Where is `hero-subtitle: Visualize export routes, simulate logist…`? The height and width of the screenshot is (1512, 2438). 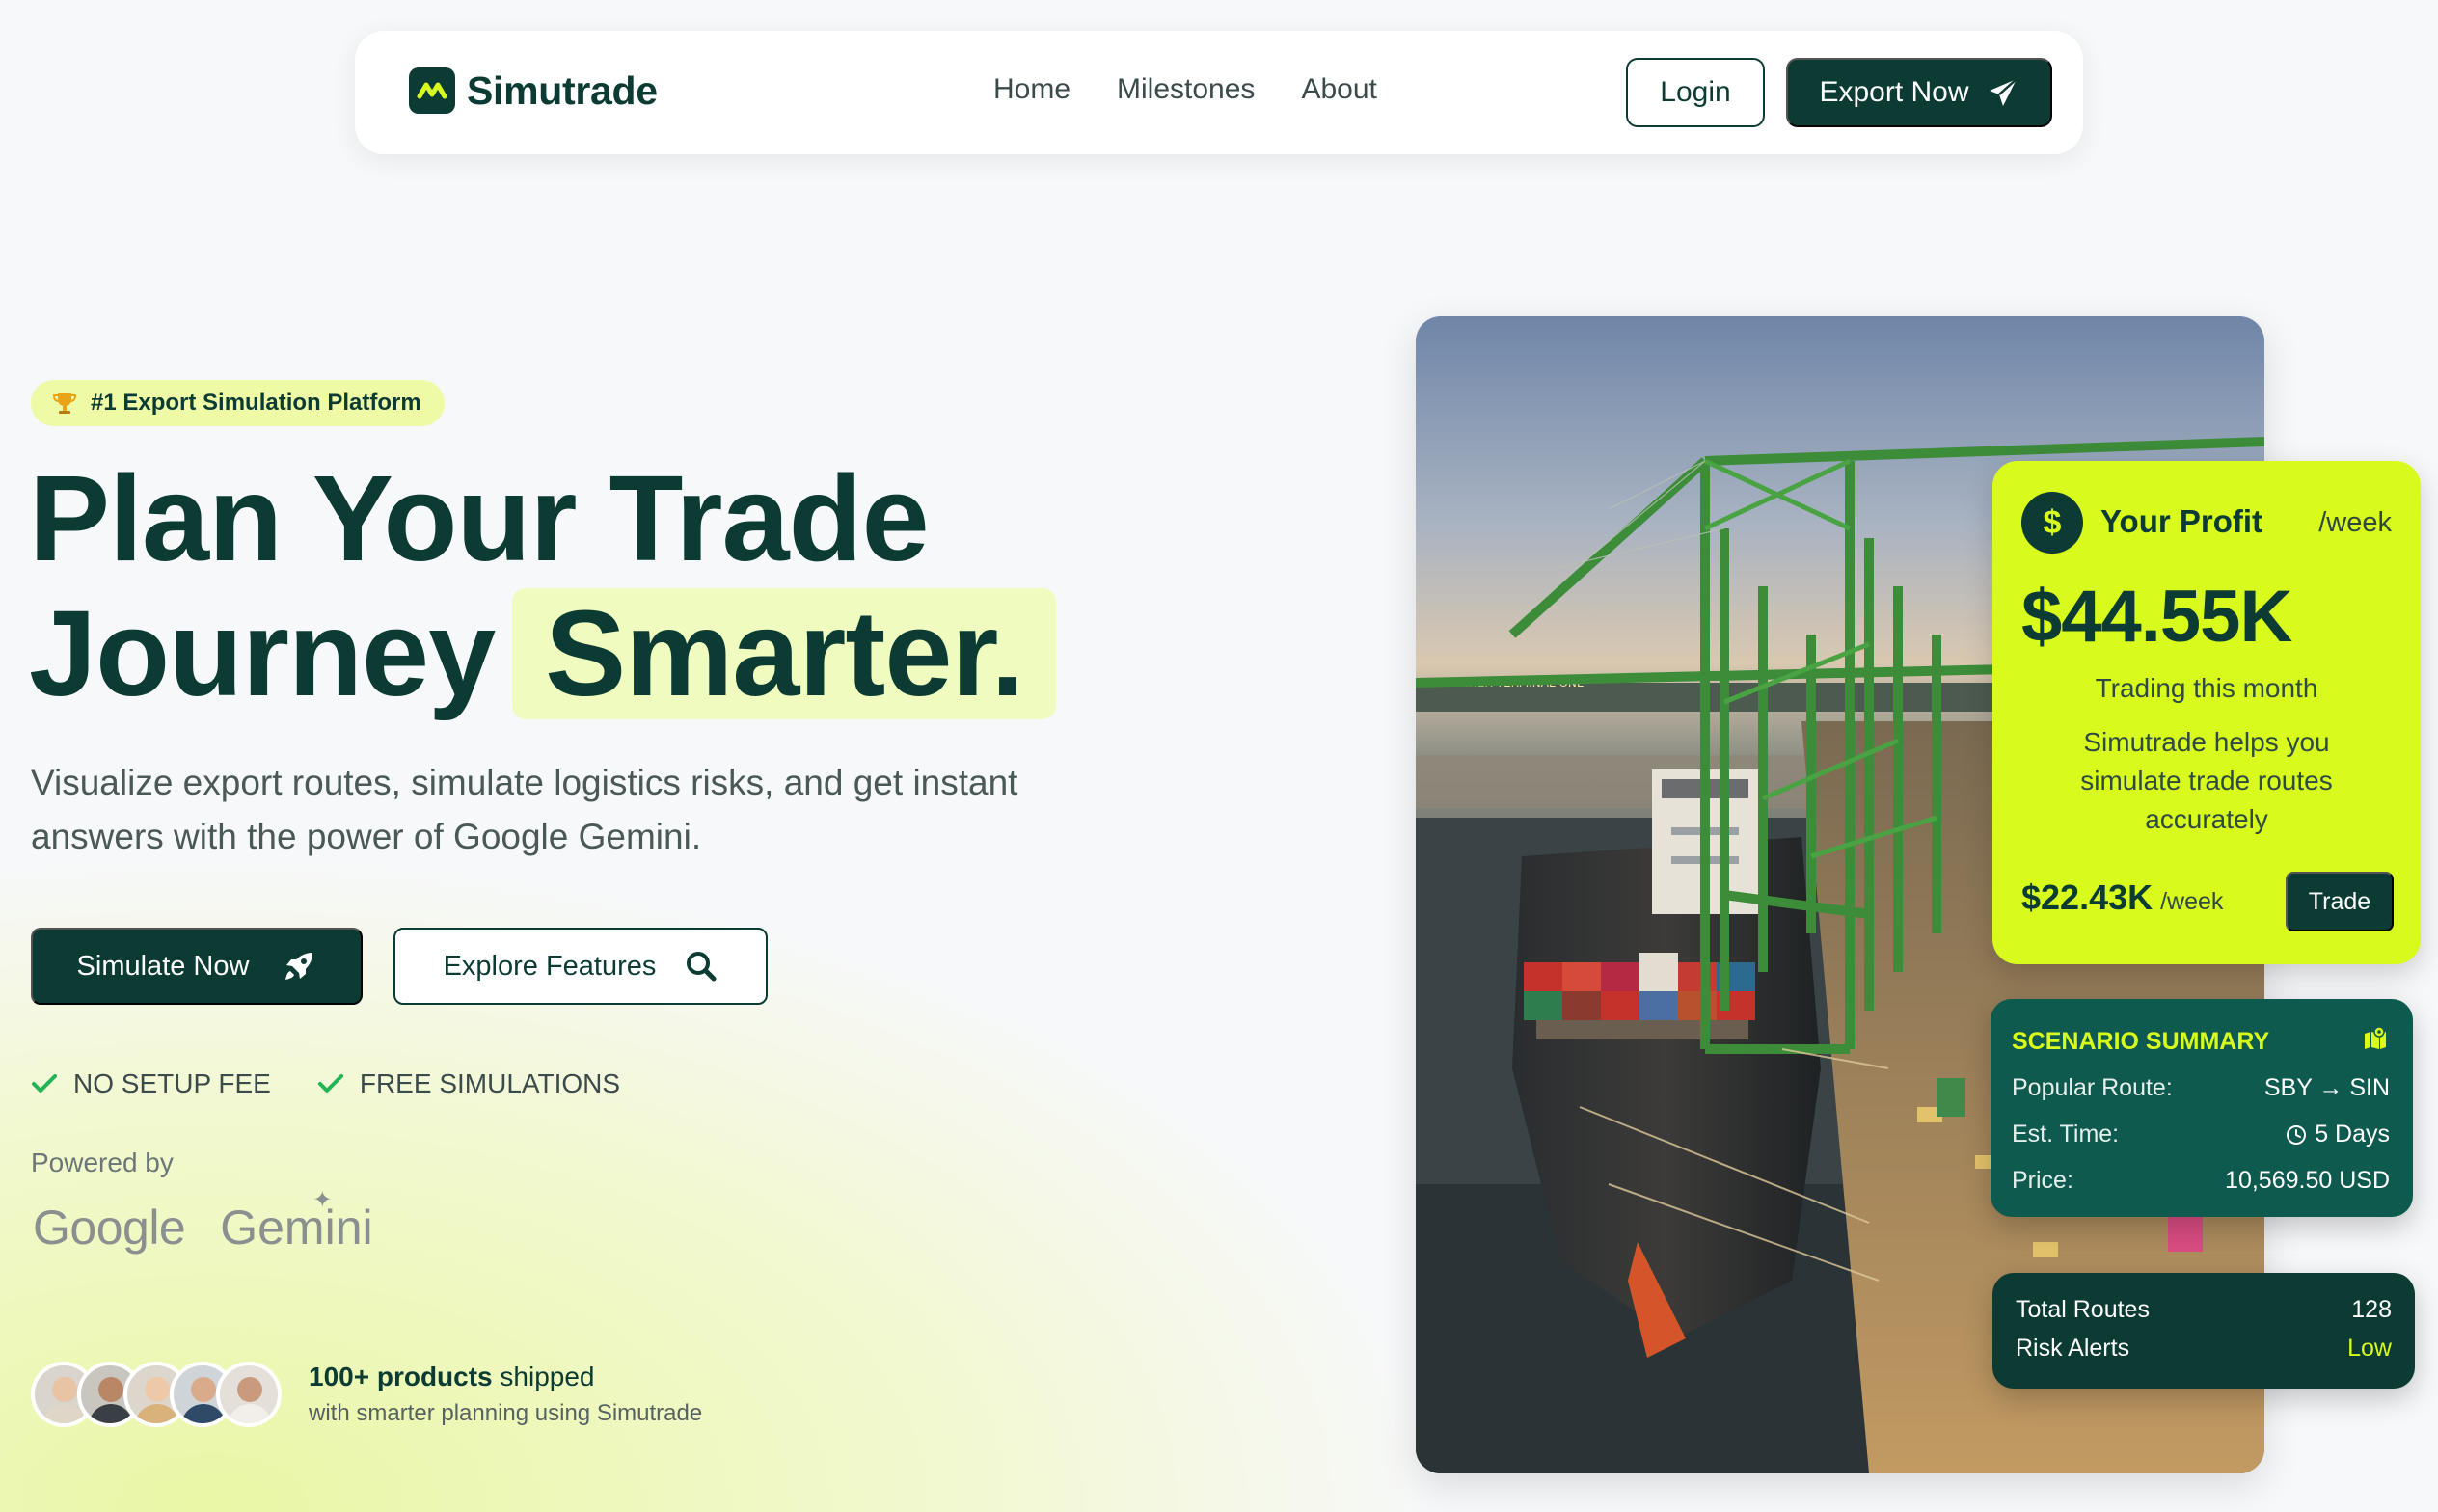
hero-subtitle: Visualize export routes, simulate logist… is located at coordinates (524, 809).